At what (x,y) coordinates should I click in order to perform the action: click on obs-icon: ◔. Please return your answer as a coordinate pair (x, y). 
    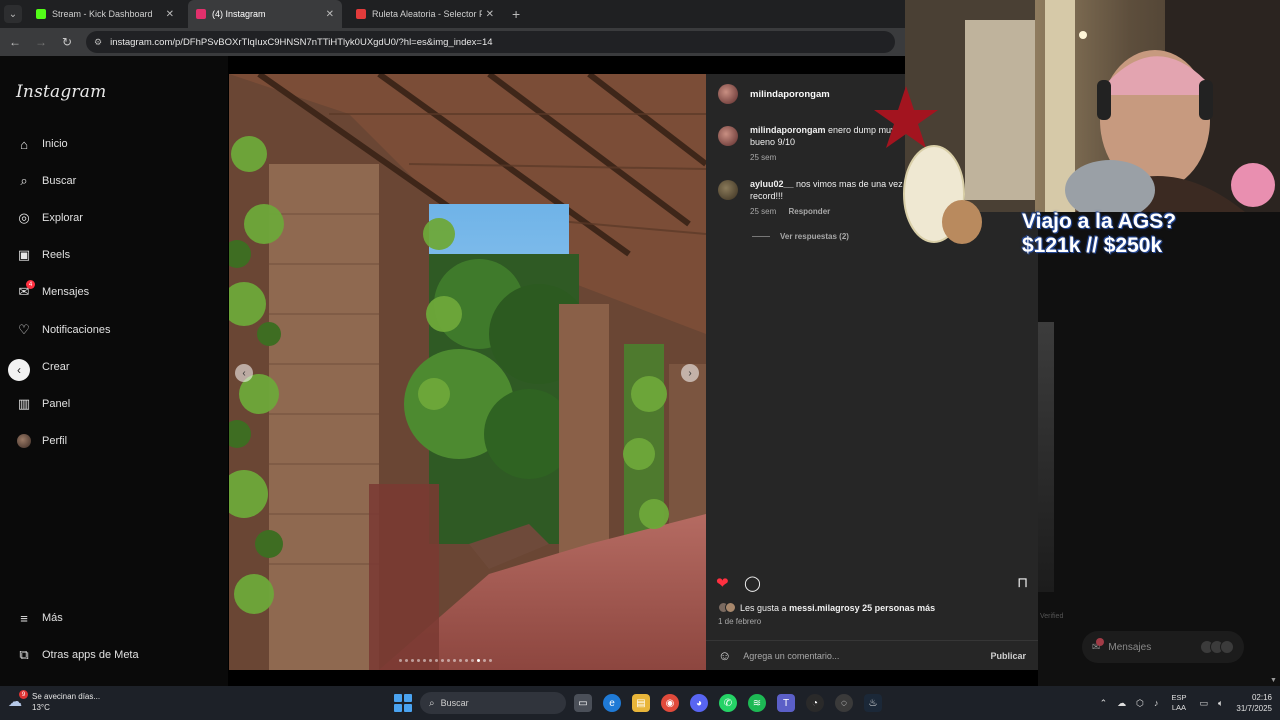
    Looking at the image, I should click on (815, 703).